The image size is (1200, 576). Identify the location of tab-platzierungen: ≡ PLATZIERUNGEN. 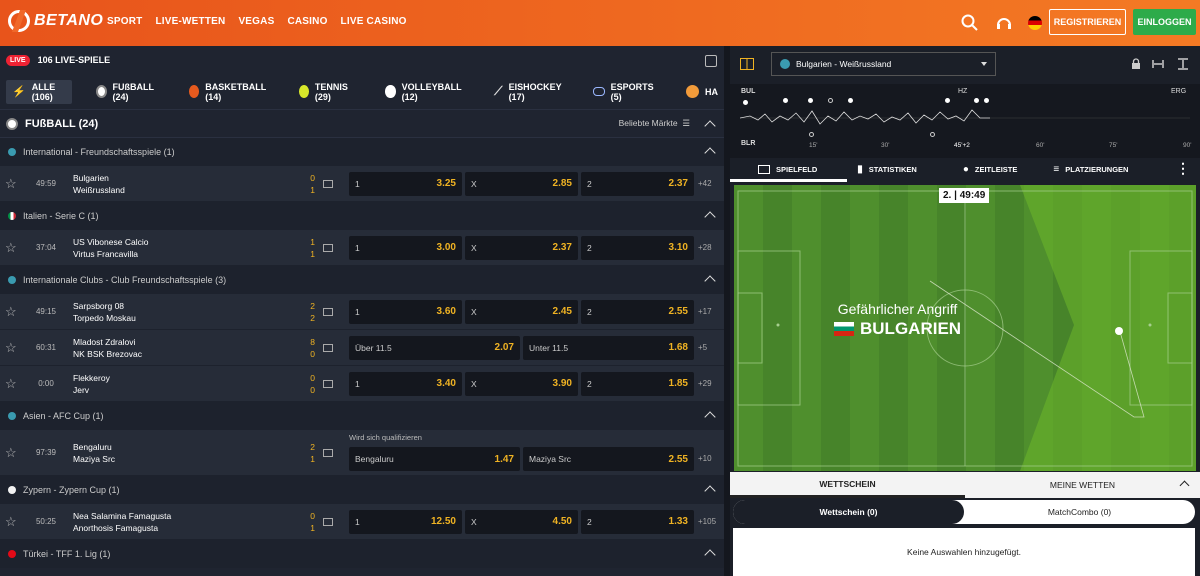
(1090, 169).